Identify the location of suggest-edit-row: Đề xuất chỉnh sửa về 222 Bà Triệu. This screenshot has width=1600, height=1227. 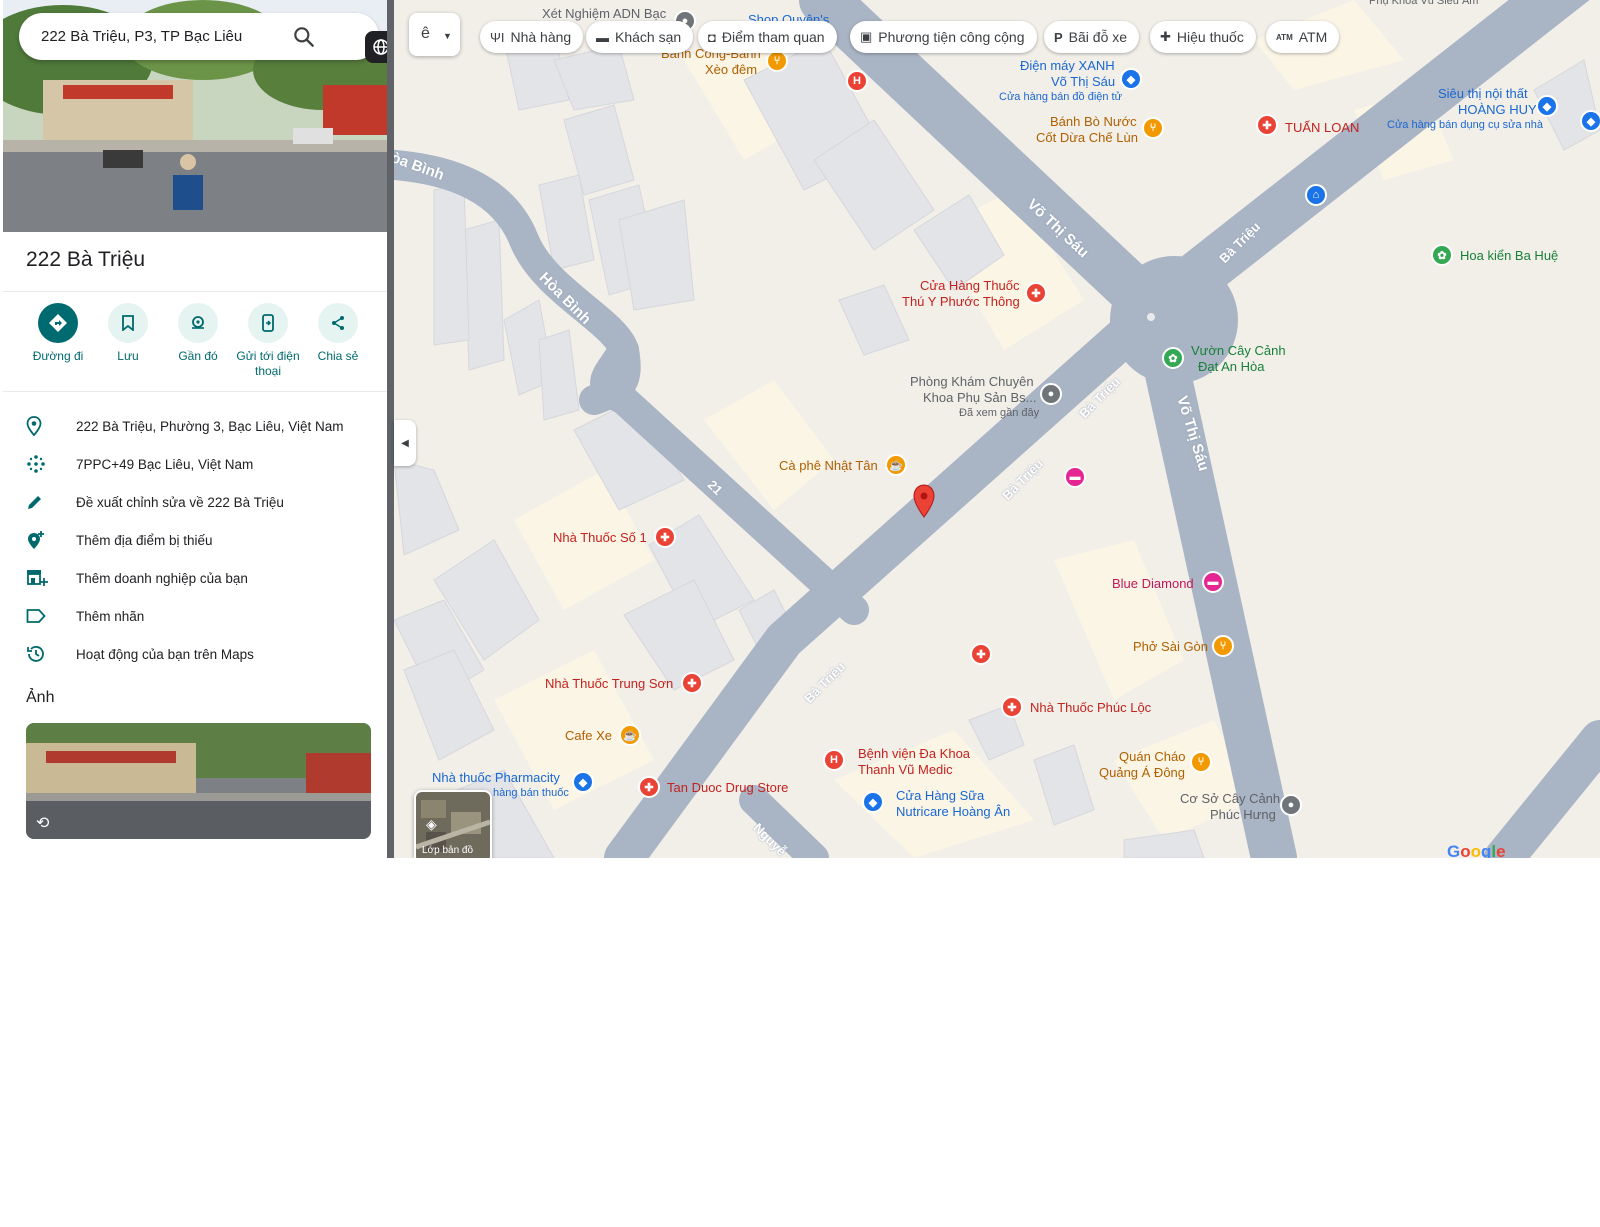
(200, 502).